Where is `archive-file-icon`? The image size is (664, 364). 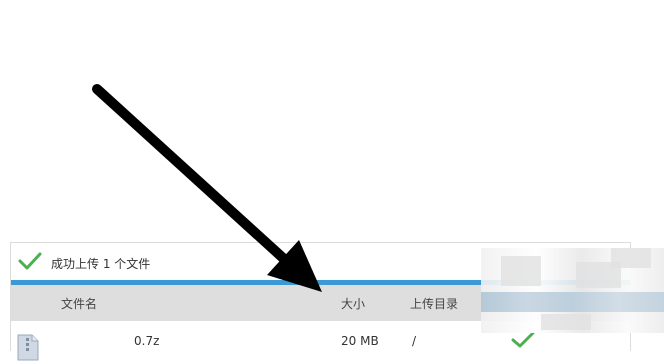 archive-file-icon is located at coordinates (28, 349).